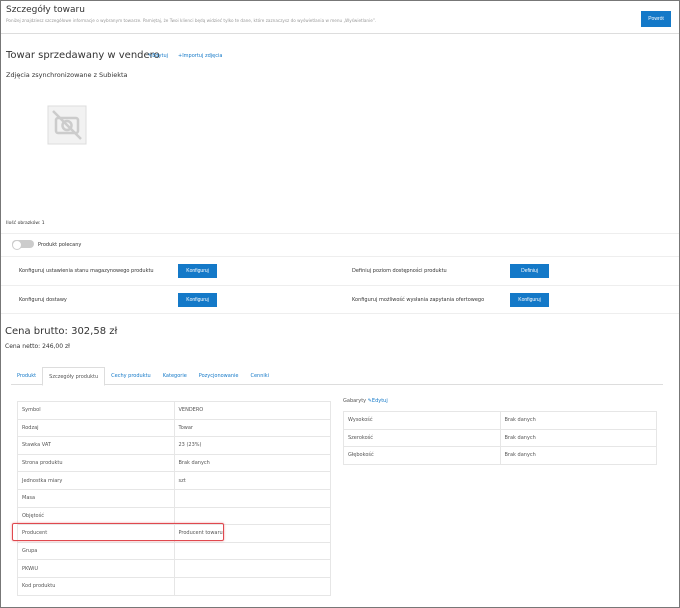 Image resolution: width=680 pixels, height=608 pixels. What do you see at coordinates (200, 56) in the screenshot?
I see `import-photos-link: +Importuj zdjęcia` at bounding box center [200, 56].